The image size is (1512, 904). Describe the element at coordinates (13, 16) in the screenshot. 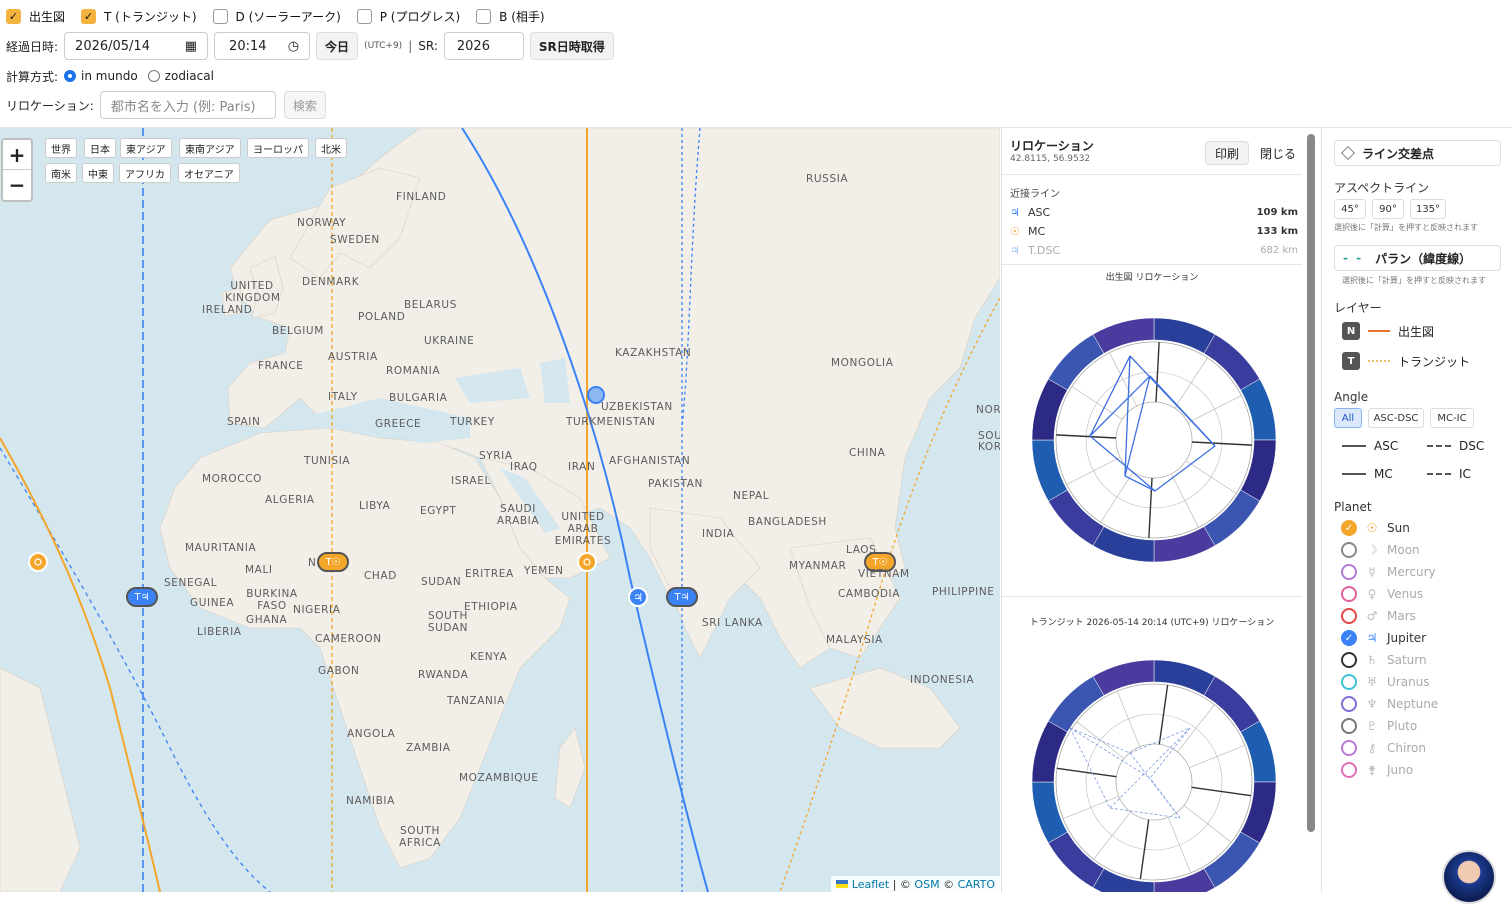

I see `checkbox-natal: ✓` at that location.